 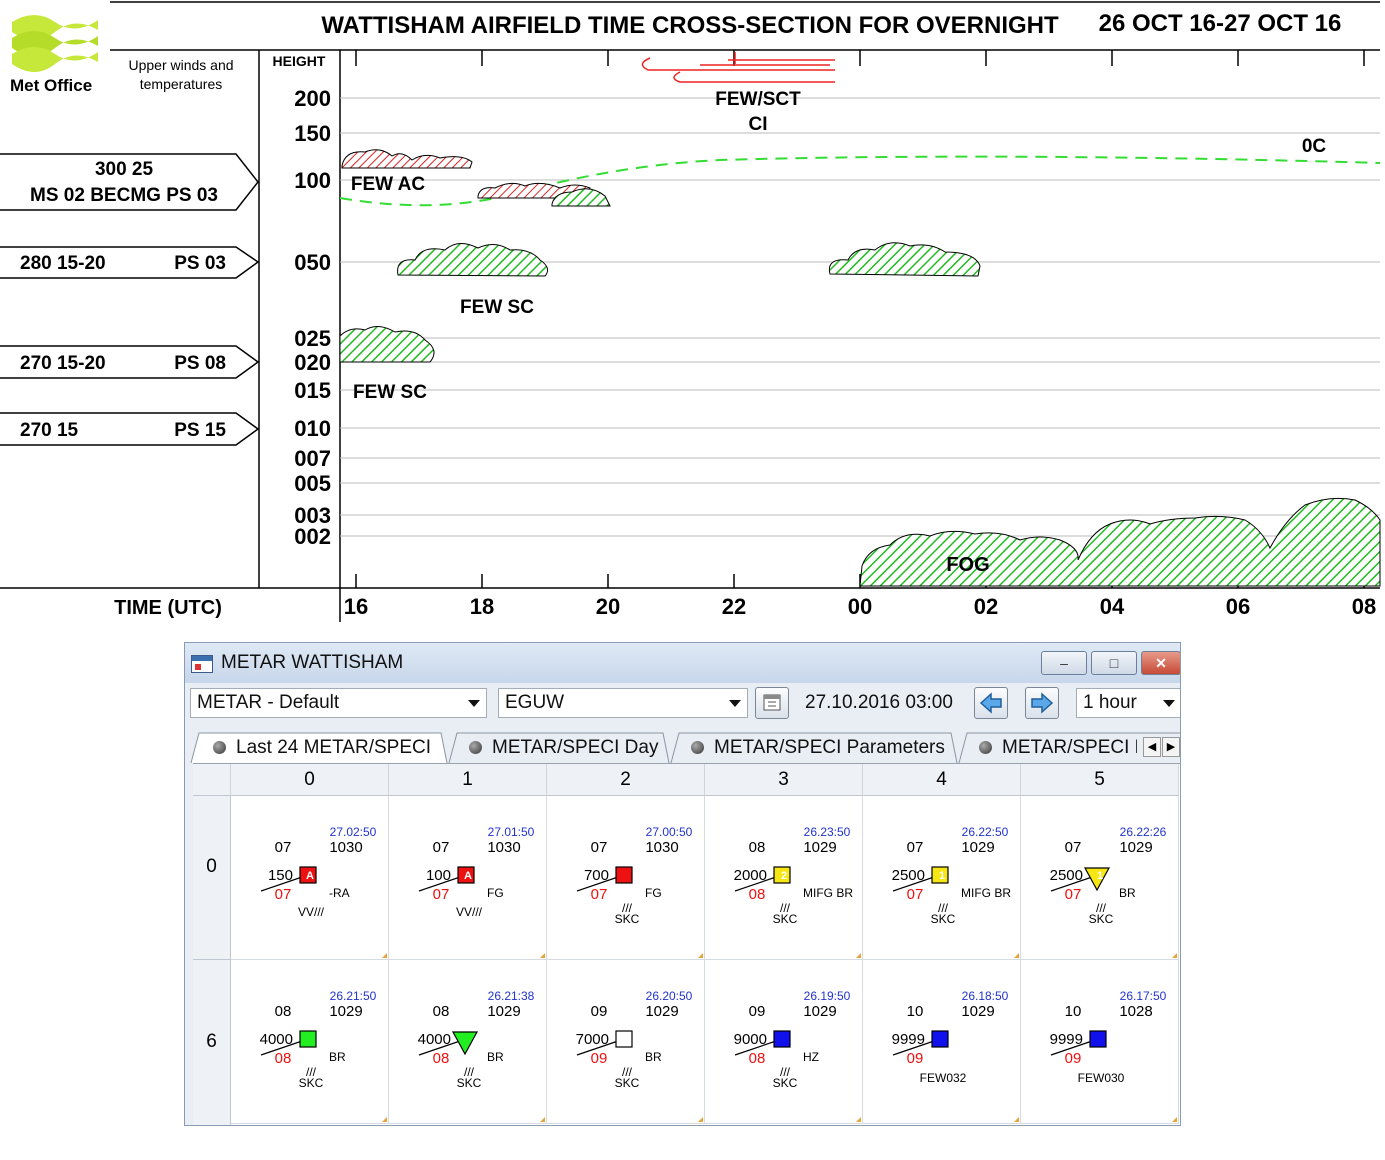 I want to click on dewpoint-value: 09, so click(x=915, y=1058).